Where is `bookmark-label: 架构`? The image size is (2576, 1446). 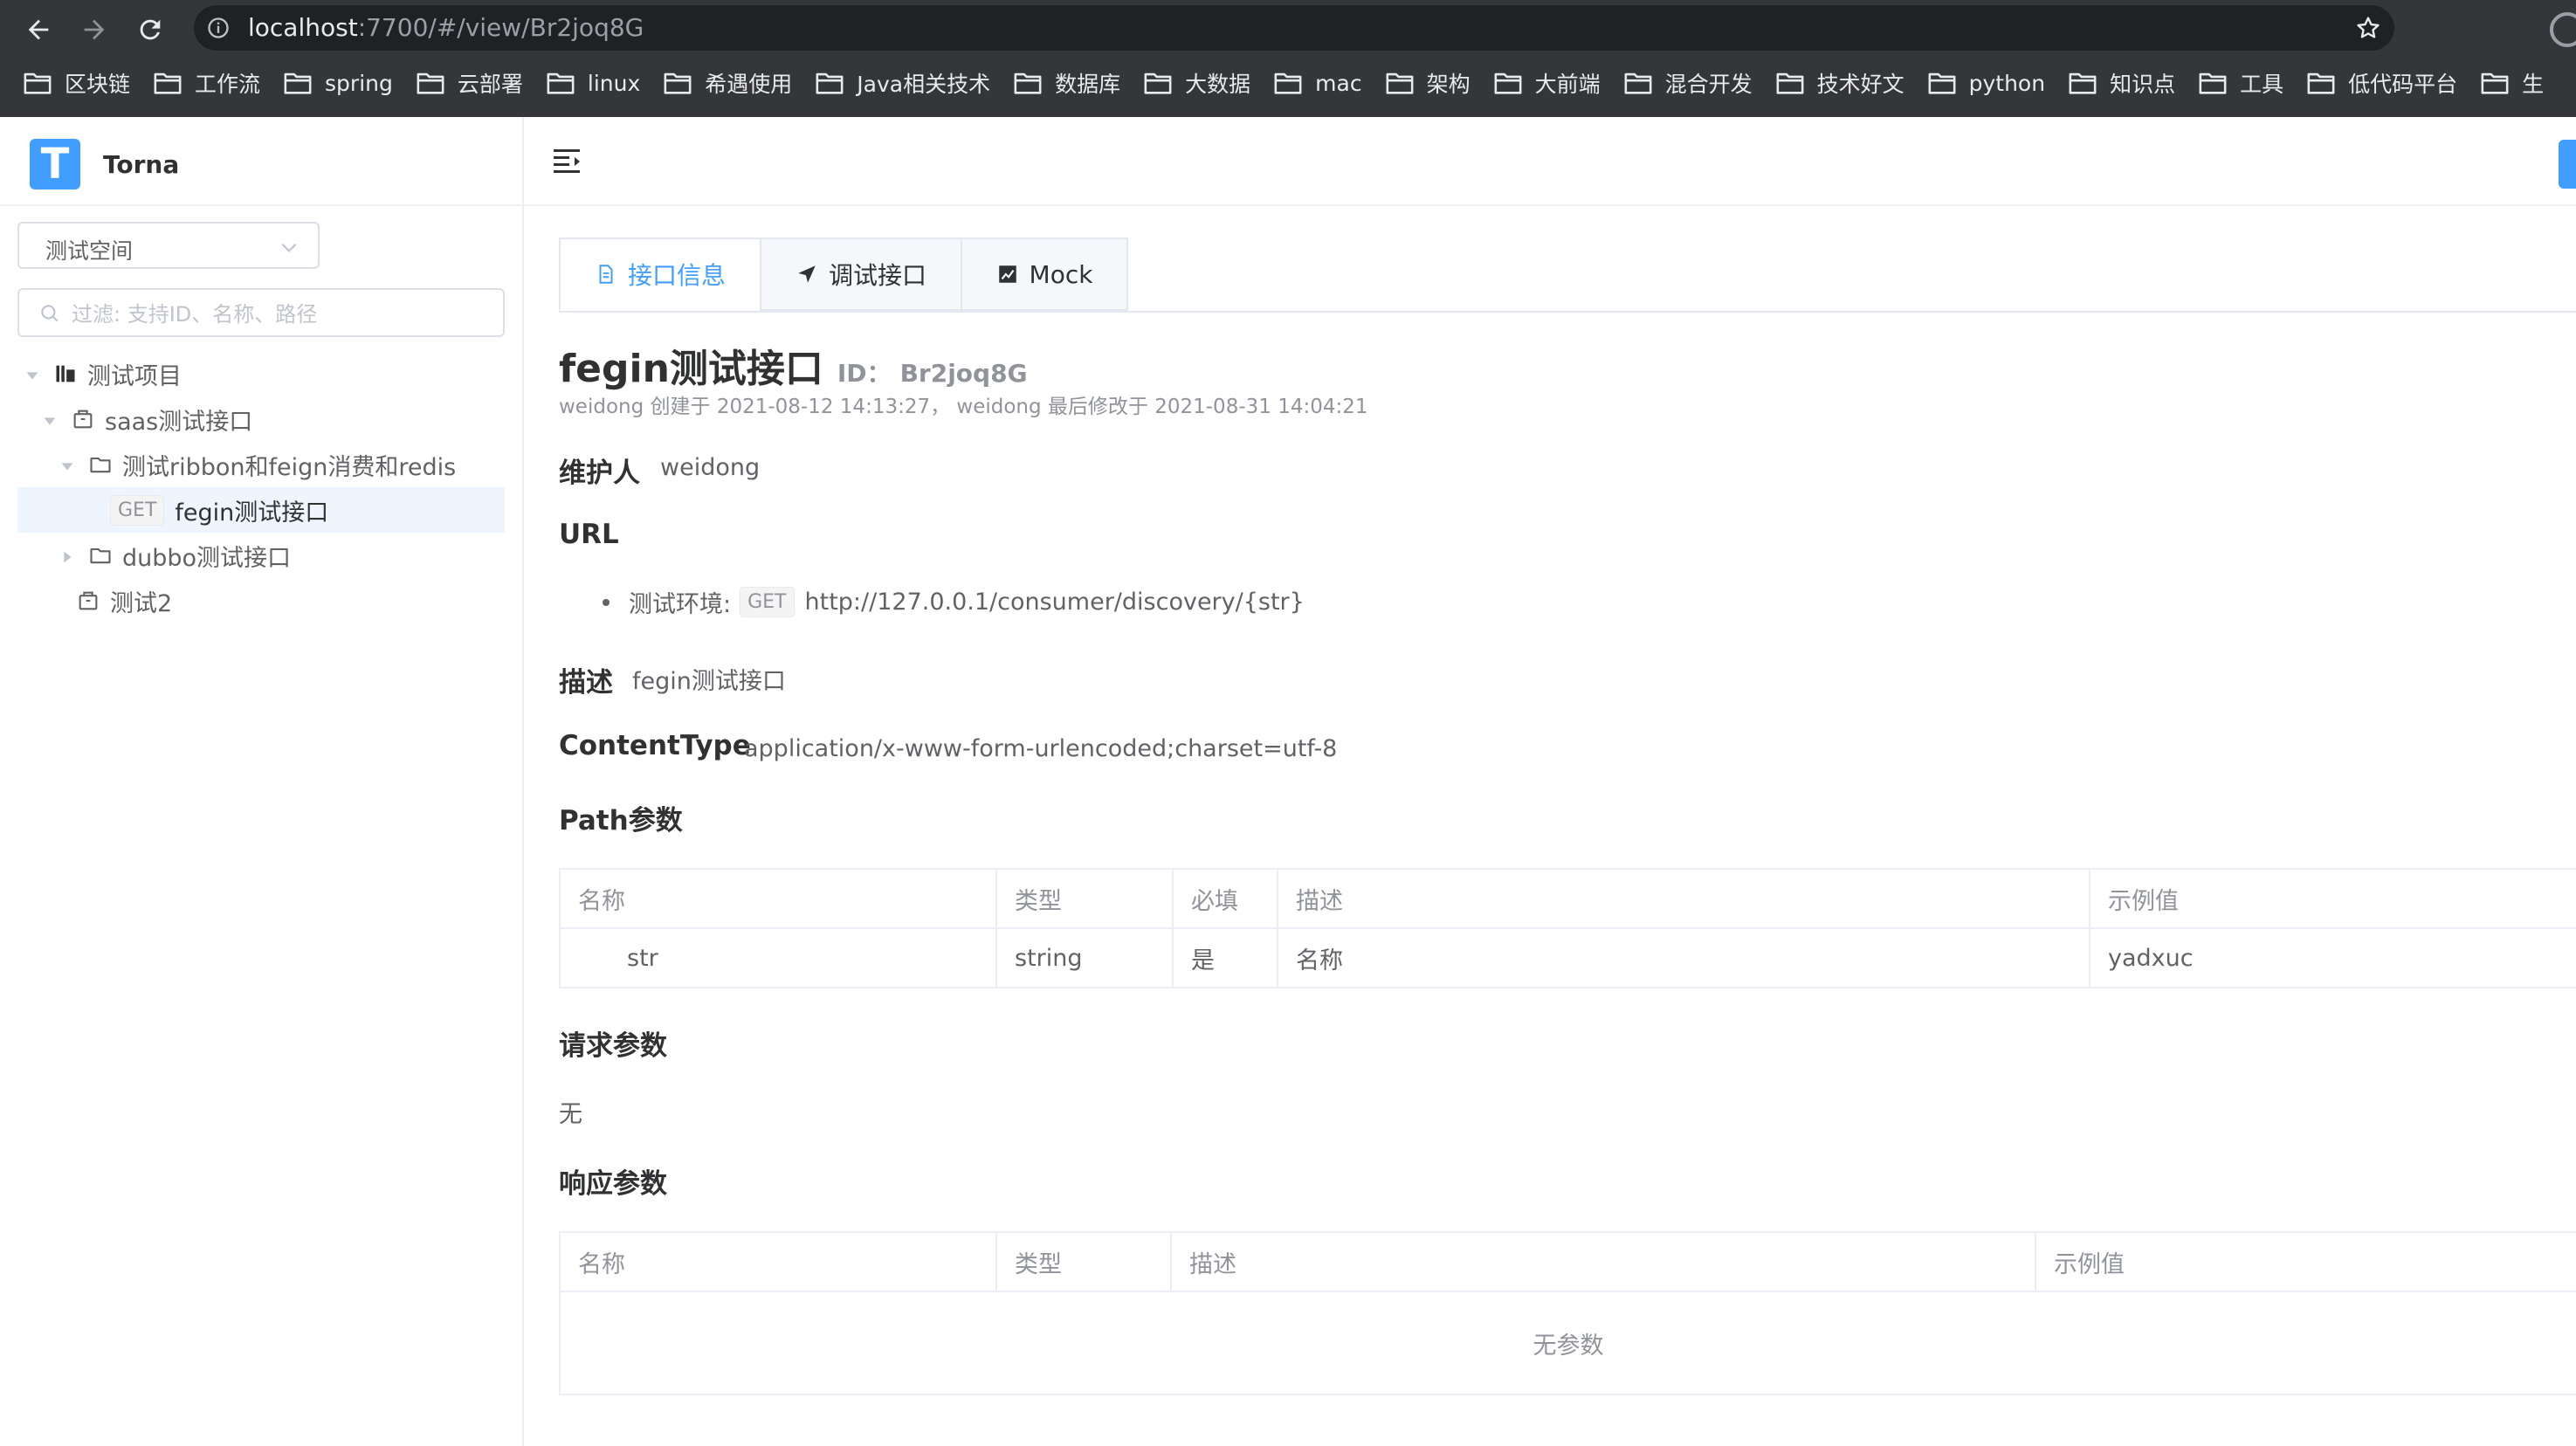
bookmark-label: 架构 is located at coordinates (1448, 84).